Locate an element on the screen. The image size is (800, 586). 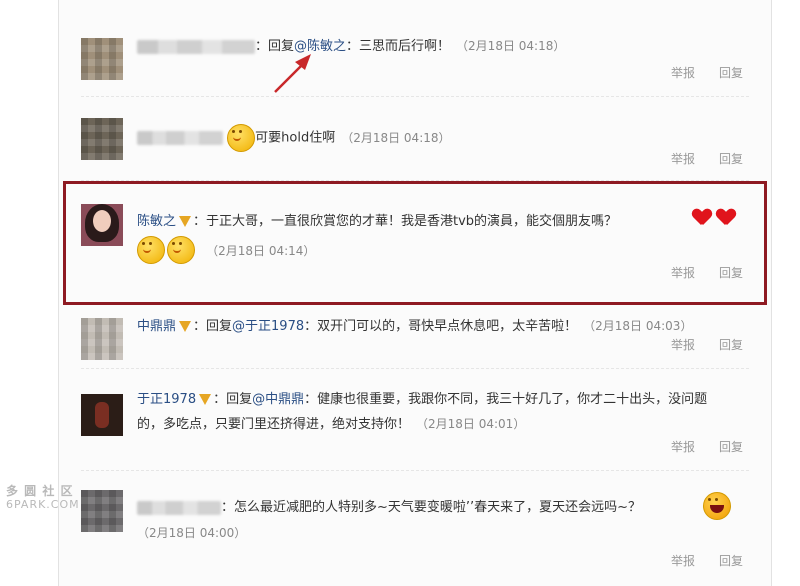
timestamp-row: （2月18日 04:00） is located at coordinates (191, 532).